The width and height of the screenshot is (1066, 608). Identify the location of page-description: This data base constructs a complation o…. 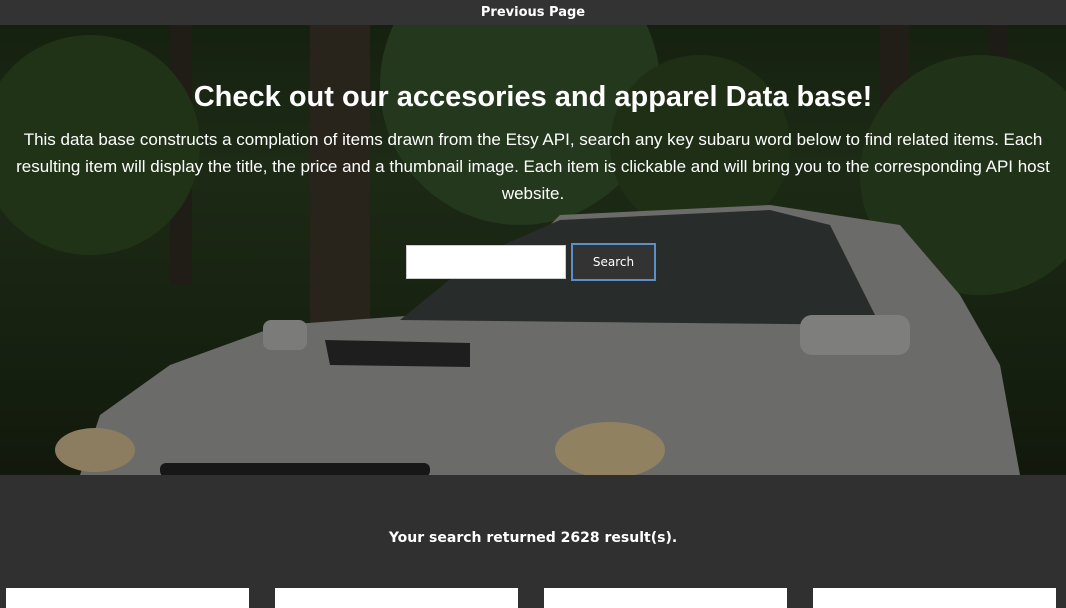
(533, 166).